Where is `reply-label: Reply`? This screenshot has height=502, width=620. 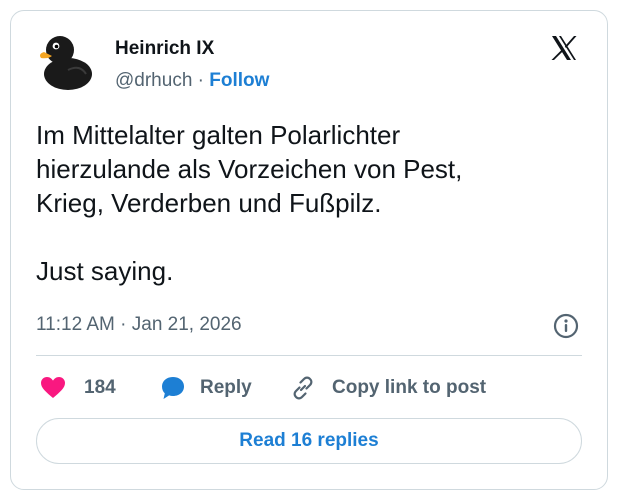
reply-label: Reply is located at coordinates (226, 387).